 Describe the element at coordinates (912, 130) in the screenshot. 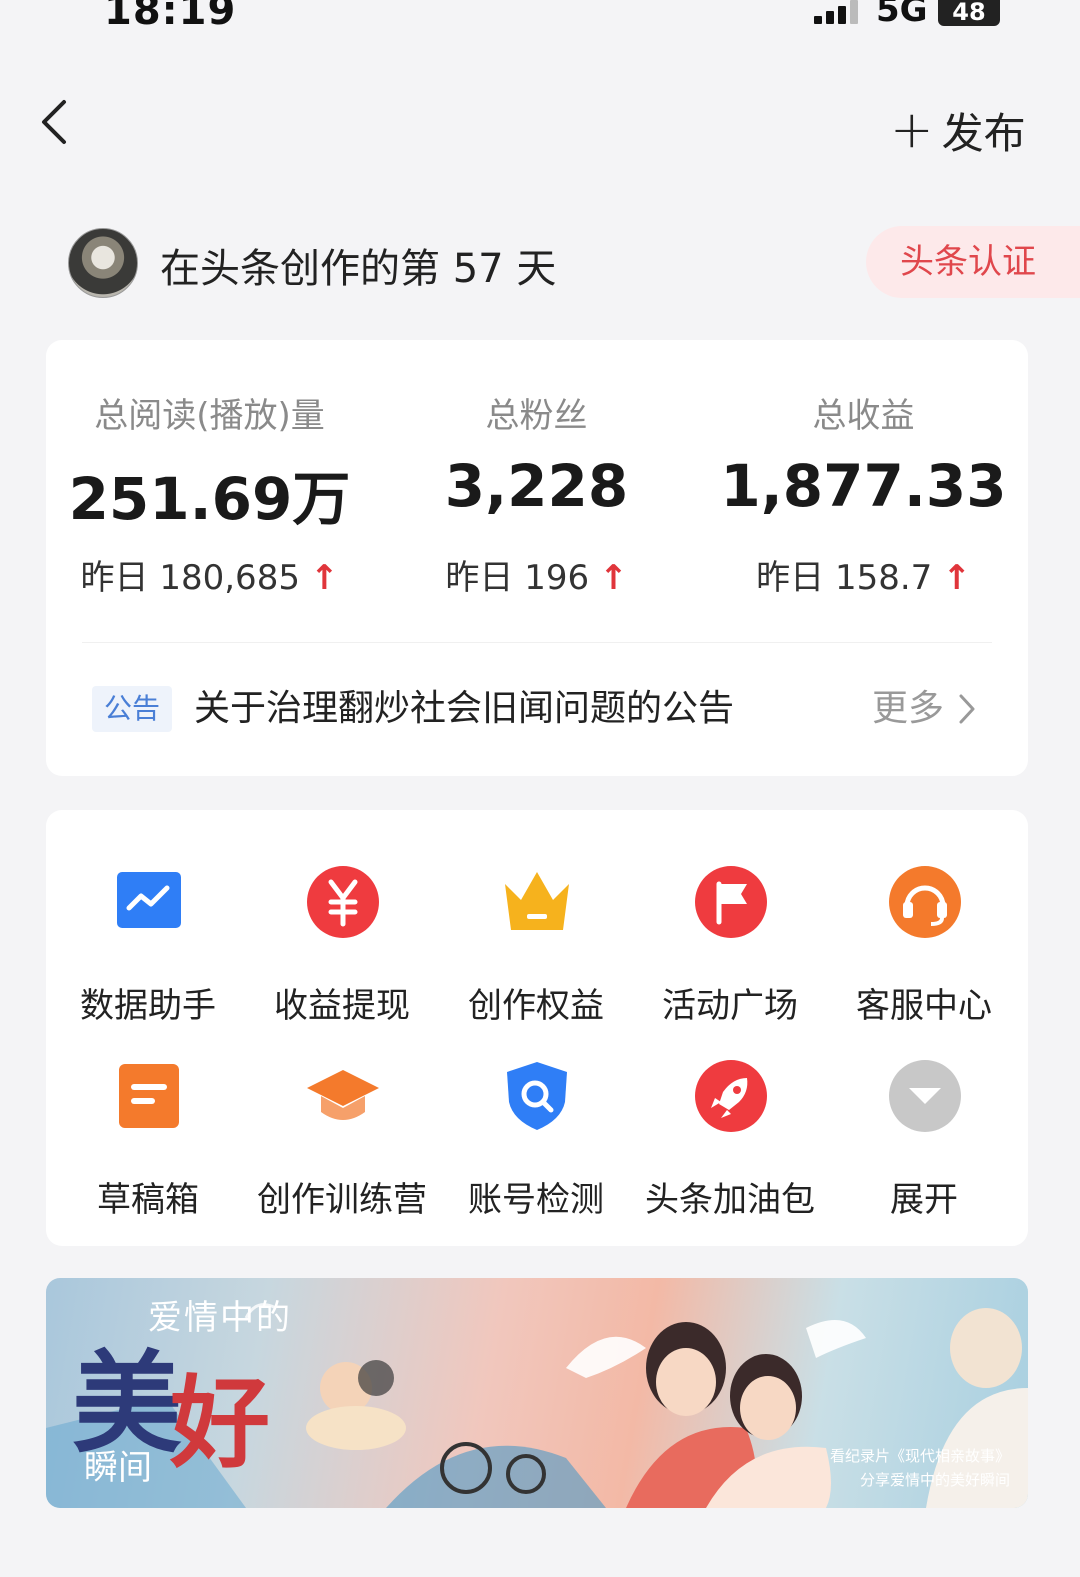

I see `plus-icon: +` at that location.